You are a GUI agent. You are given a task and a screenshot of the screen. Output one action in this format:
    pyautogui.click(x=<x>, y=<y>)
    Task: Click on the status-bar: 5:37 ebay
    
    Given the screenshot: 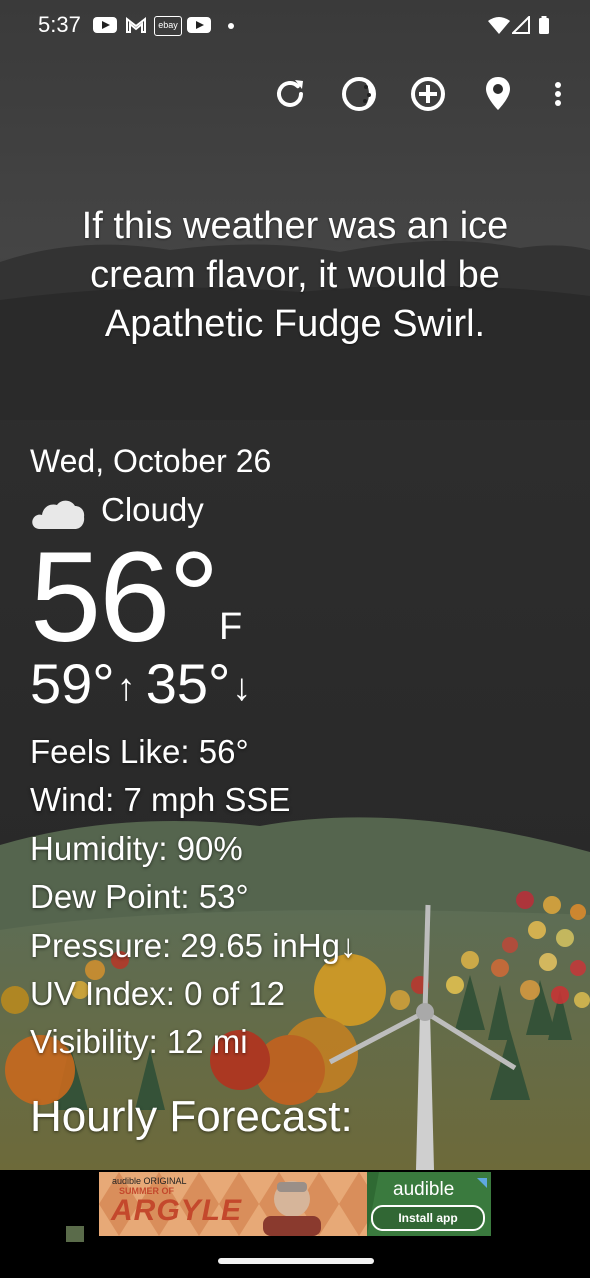 What is the action you would take?
    pyautogui.click(x=295, y=26)
    